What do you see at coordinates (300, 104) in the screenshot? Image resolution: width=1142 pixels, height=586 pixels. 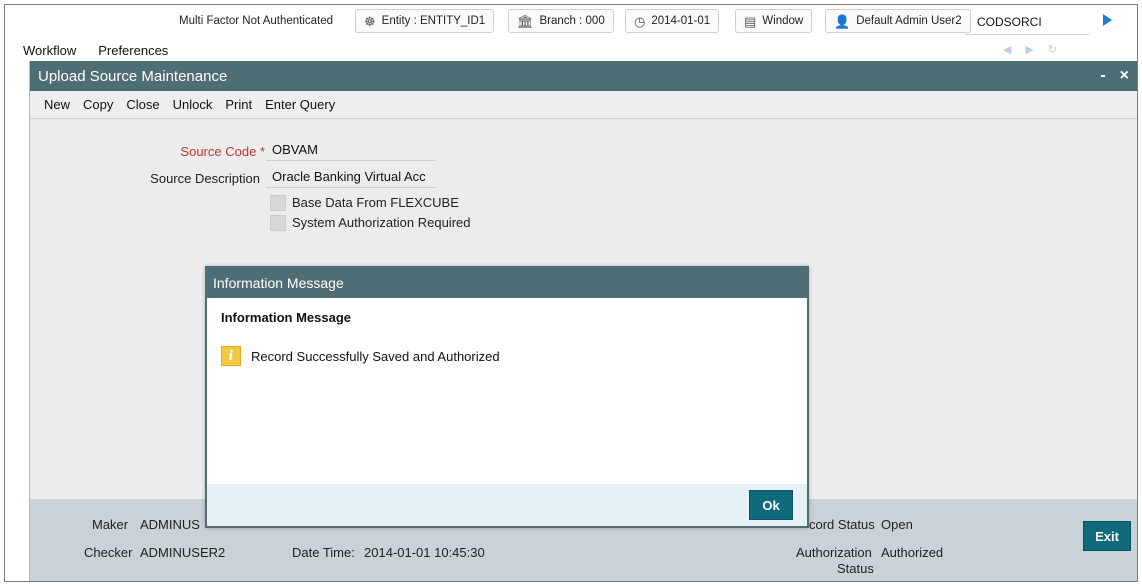 I see `enter-query-button: Enter Query` at bounding box center [300, 104].